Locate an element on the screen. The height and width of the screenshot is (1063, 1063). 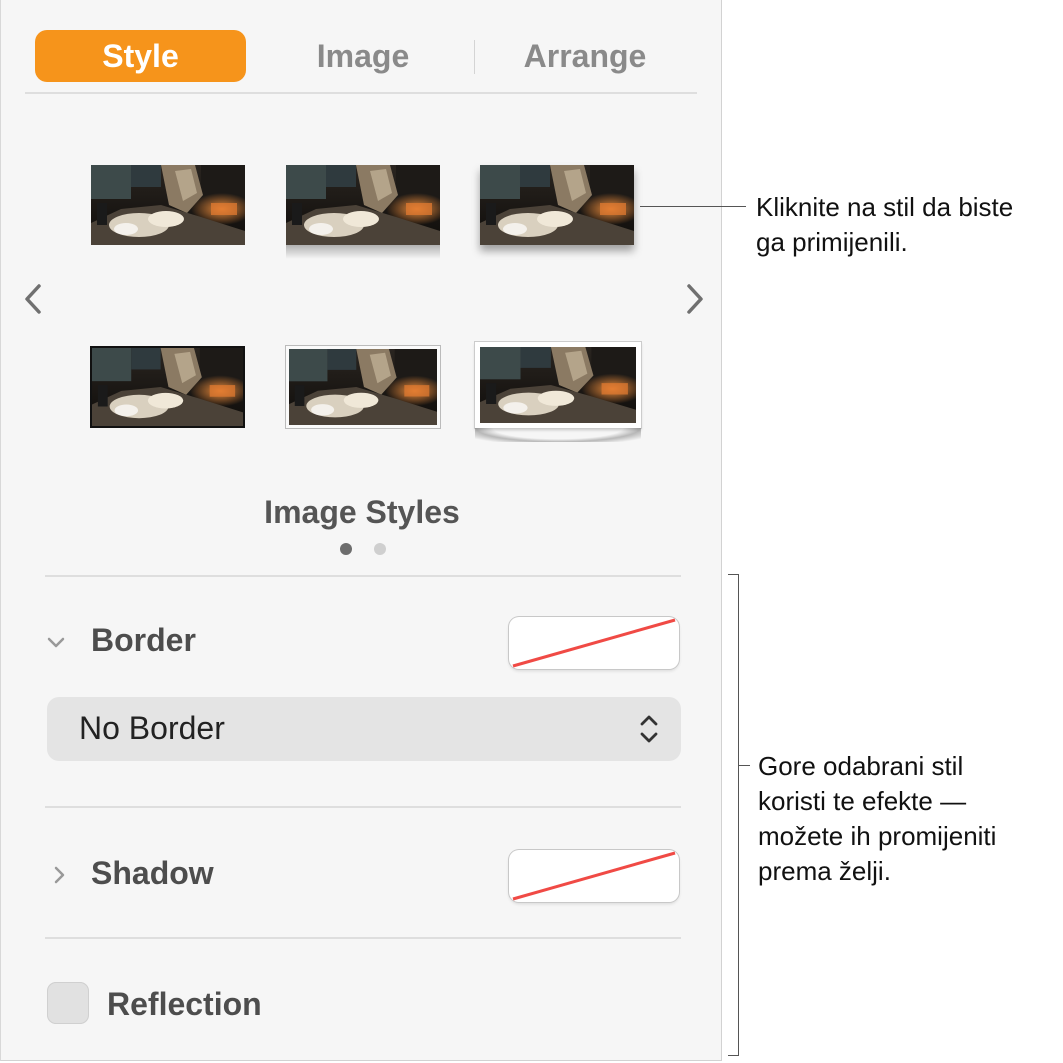
reflection-checkbox is located at coordinates (68, 1003).